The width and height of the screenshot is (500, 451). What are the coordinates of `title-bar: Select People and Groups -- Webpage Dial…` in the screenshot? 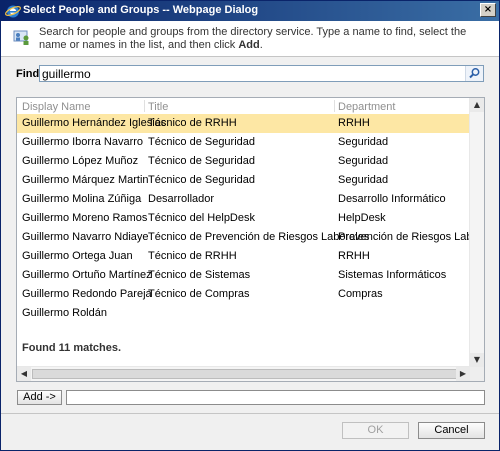 It's located at (250, 11).